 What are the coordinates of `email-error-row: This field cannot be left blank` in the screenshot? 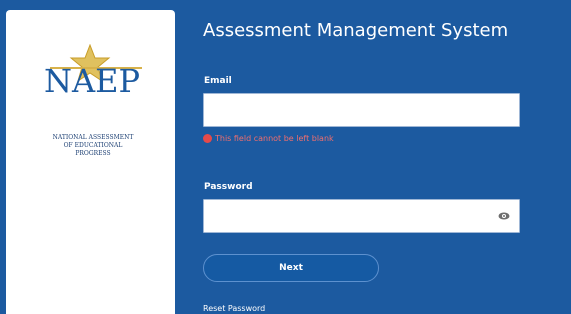 It's located at (268, 138).